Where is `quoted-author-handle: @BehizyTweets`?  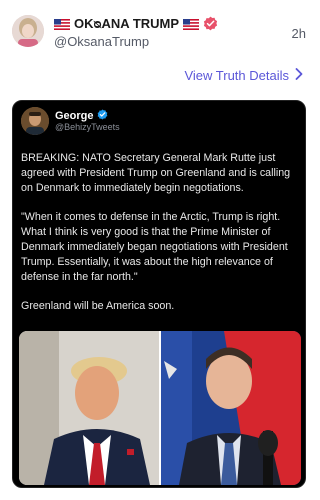
quoted-author-handle: @BehizyTweets is located at coordinates (87, 127).